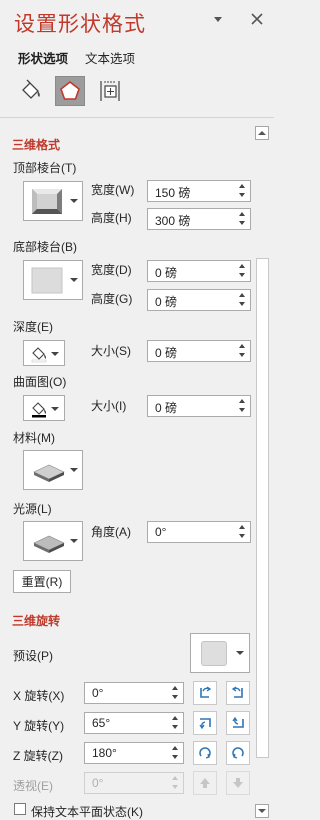  Describe the element at coordinates (33, 656) in the screenshot. I see `rotation-preset-label: 预设(P)` at that location.